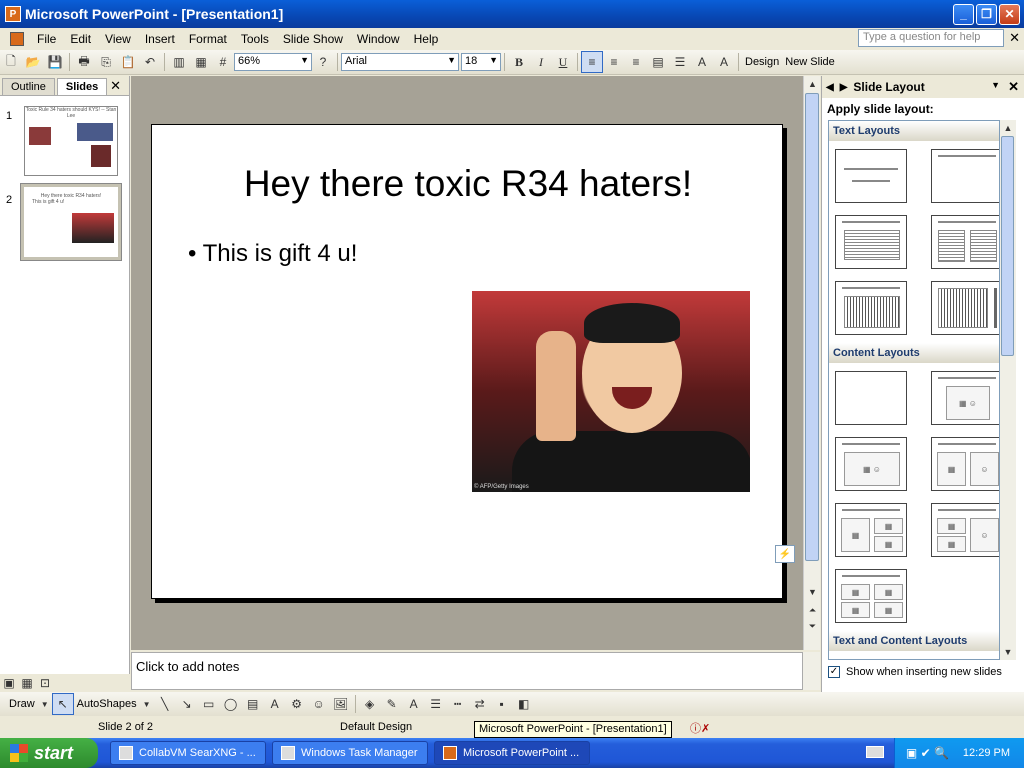  What do you see at coordinates (350, 753) in the screenshot?
I see `taskbar-item-task-manager: Windows Task Manager` at bounding box center [350, 753].